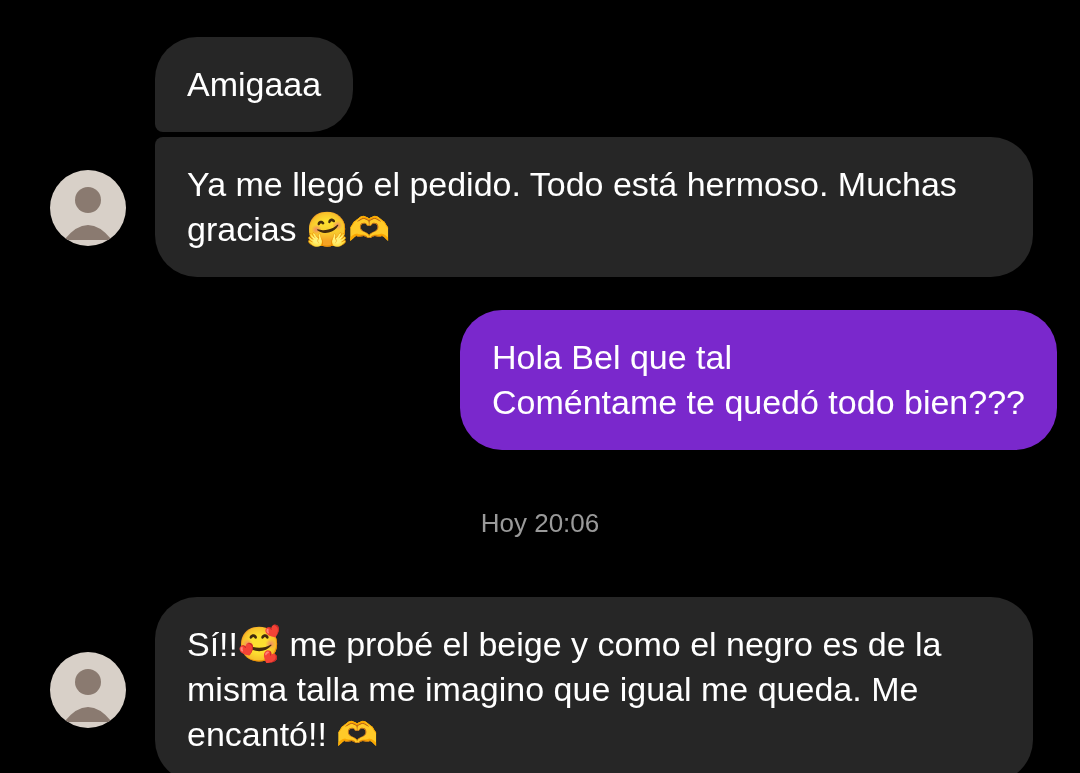 This screenshot has height=773, width=1080. What do you see at coordinates (758, 380) in the screenshot?
I see `sent-message: Hola Bel que tal Coméntame te quedó todo bien???` at bounding box center [758, 380].